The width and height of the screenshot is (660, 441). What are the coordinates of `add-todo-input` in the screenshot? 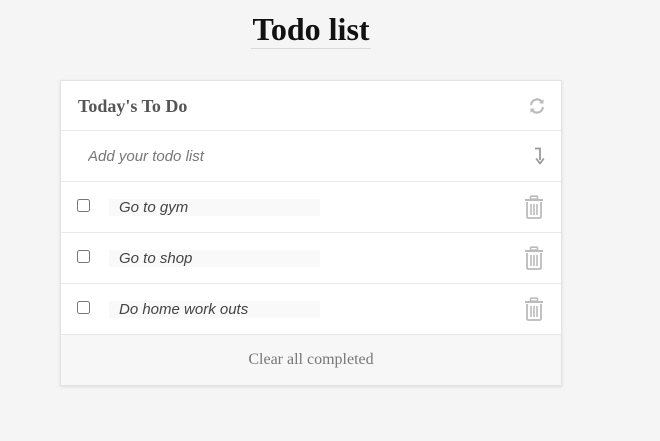 It's located at (298, 156).